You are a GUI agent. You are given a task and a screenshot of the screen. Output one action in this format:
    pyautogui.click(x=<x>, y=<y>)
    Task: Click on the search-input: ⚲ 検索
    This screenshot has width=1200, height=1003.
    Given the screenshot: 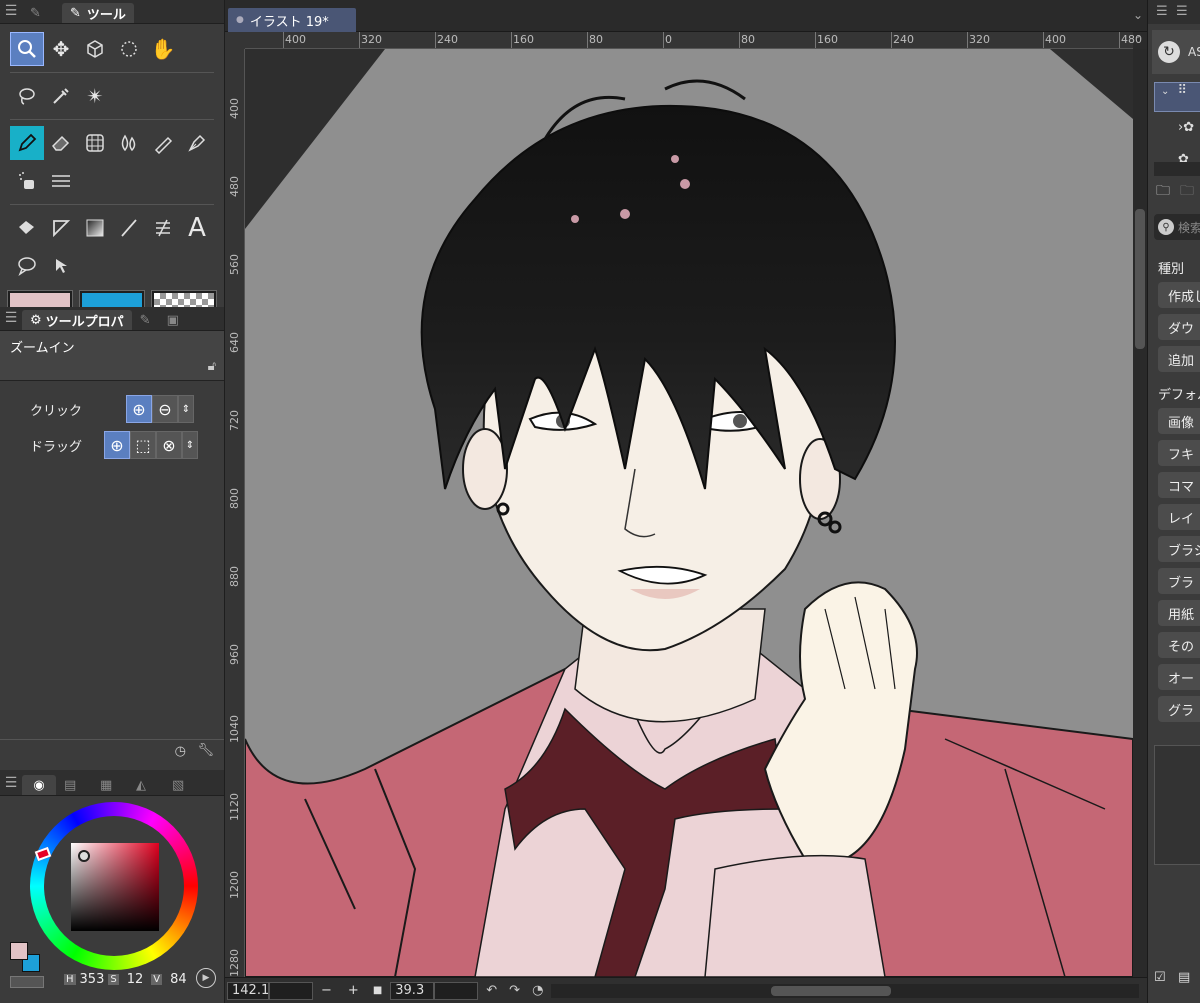 What is the action you would take?
    pyautogui.click(x=1177, y=227)
    